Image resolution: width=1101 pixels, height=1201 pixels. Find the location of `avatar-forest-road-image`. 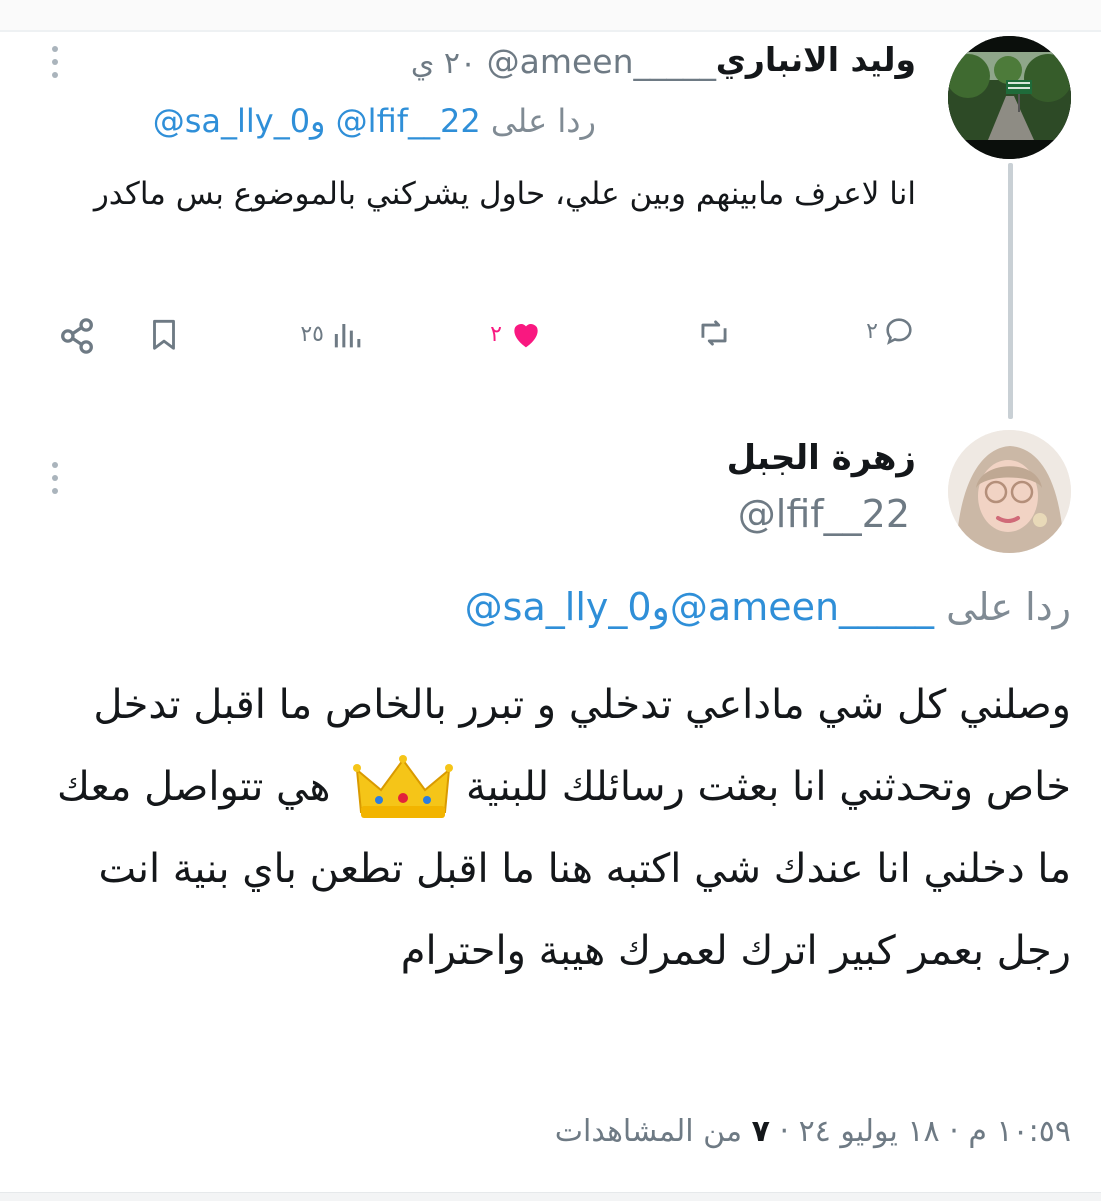

avatar-forest-road-image is located at coordinates (1009, 97).